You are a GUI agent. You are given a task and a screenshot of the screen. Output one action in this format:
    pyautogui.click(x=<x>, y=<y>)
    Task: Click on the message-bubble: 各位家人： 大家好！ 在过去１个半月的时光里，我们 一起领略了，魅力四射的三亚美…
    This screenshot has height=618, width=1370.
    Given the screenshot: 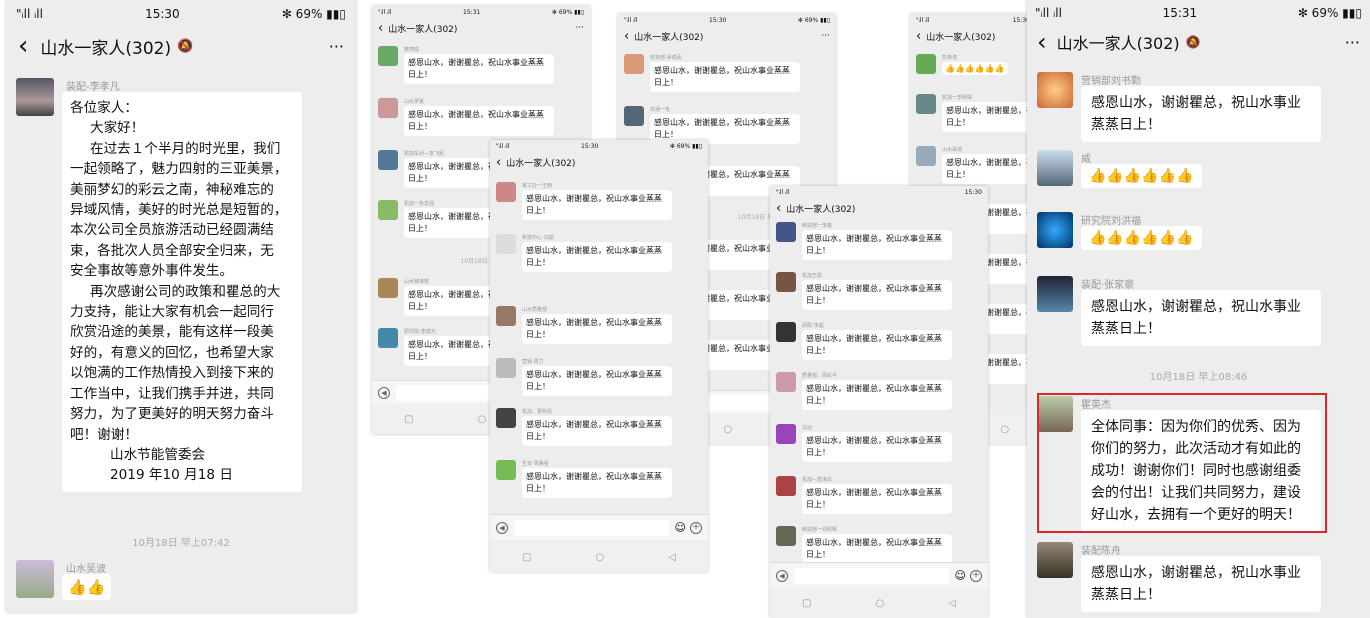 What is the action you would take?
    pyautogui.click(x=182, y=292)
    